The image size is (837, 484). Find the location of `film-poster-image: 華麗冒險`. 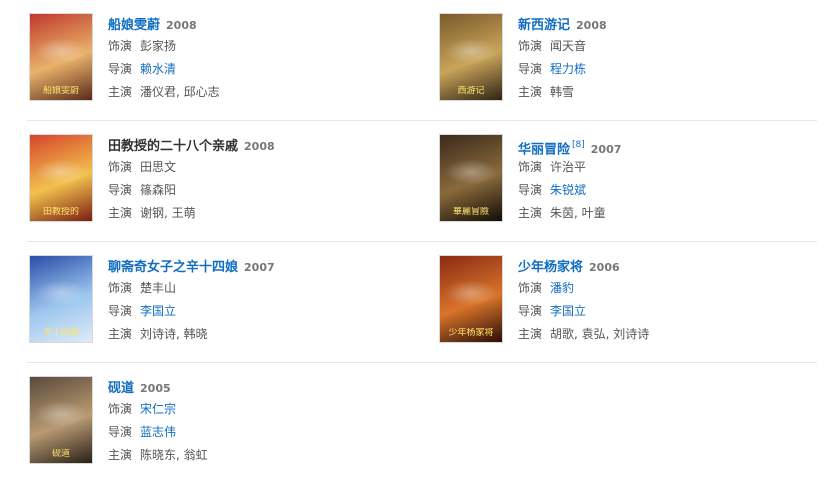

film-poster-image: 華麗冒險 is located at coordinates (471, 178).